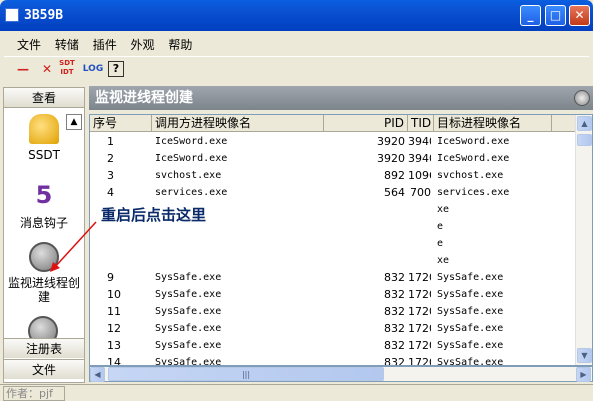 The image size is (593, 401). I want to click on column-header-target: 目标进程映像名, so click(493, 123).